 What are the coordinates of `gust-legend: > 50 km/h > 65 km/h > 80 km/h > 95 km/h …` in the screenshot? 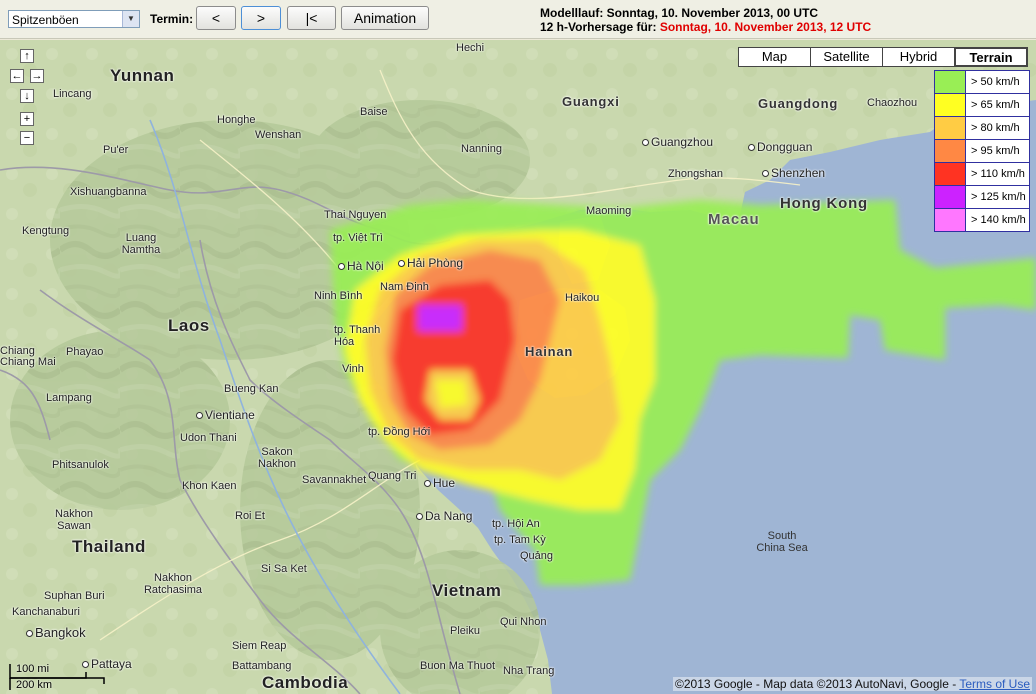 It's located at (982, 151).